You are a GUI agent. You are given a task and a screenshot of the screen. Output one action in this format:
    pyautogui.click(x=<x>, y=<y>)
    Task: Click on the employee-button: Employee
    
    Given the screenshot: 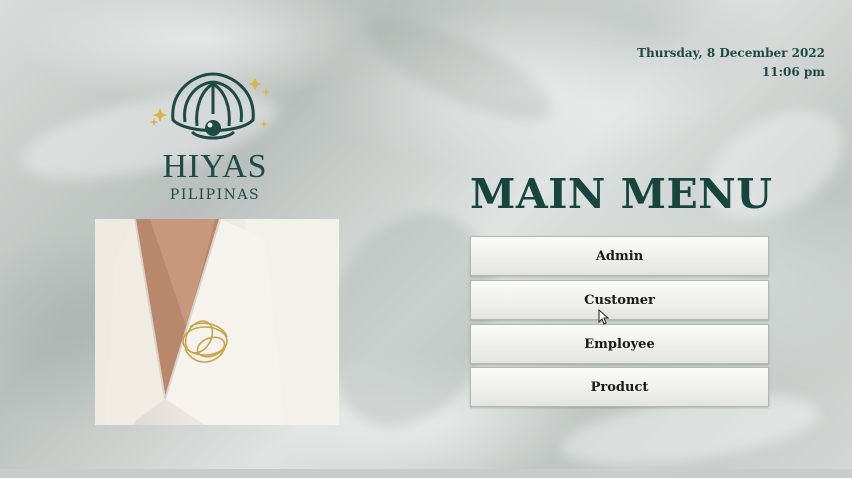 What is the action you would take?
    pyautogui.click(x=619, y=344)
    